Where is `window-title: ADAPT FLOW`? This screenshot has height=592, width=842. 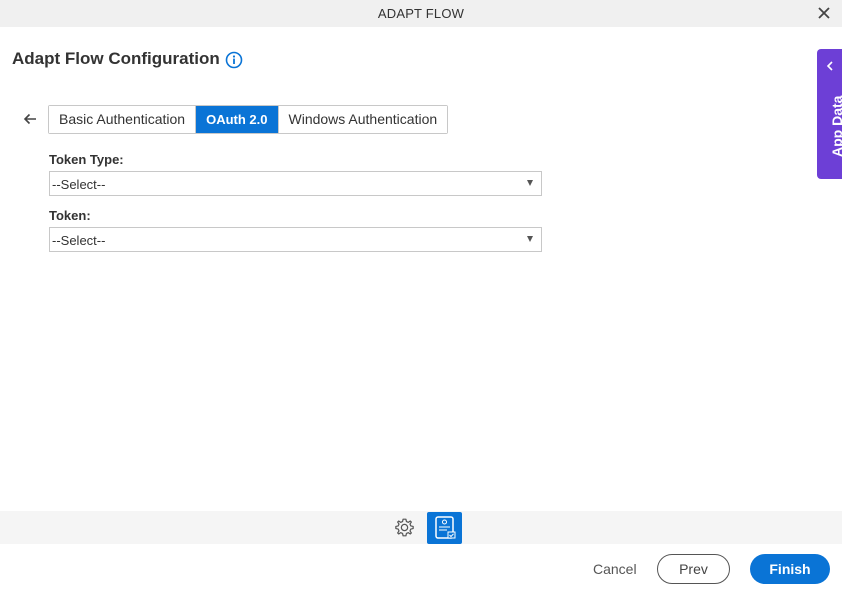
window-title: ADAPT FLOW is located at coordinates (421, 13).